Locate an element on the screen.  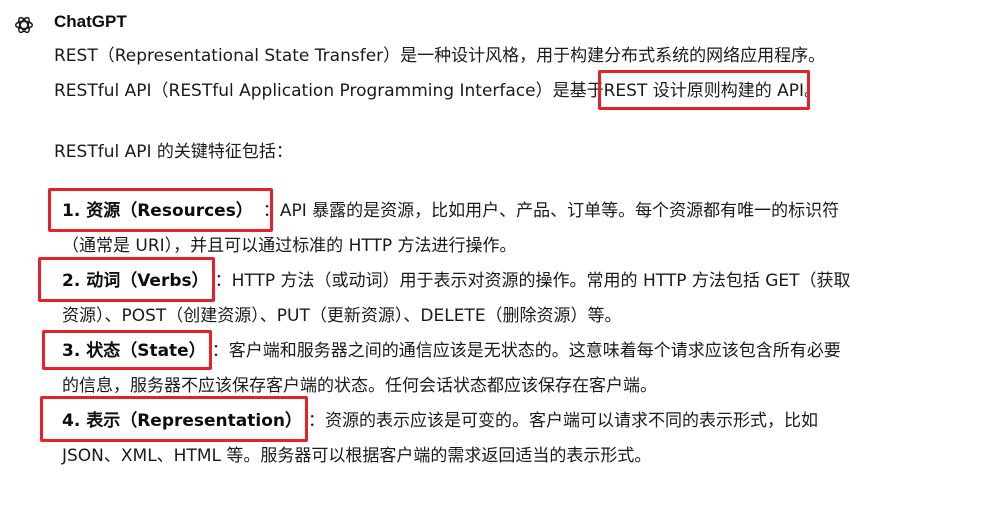
openai-logo-icon is located at coordinates (24, 25).